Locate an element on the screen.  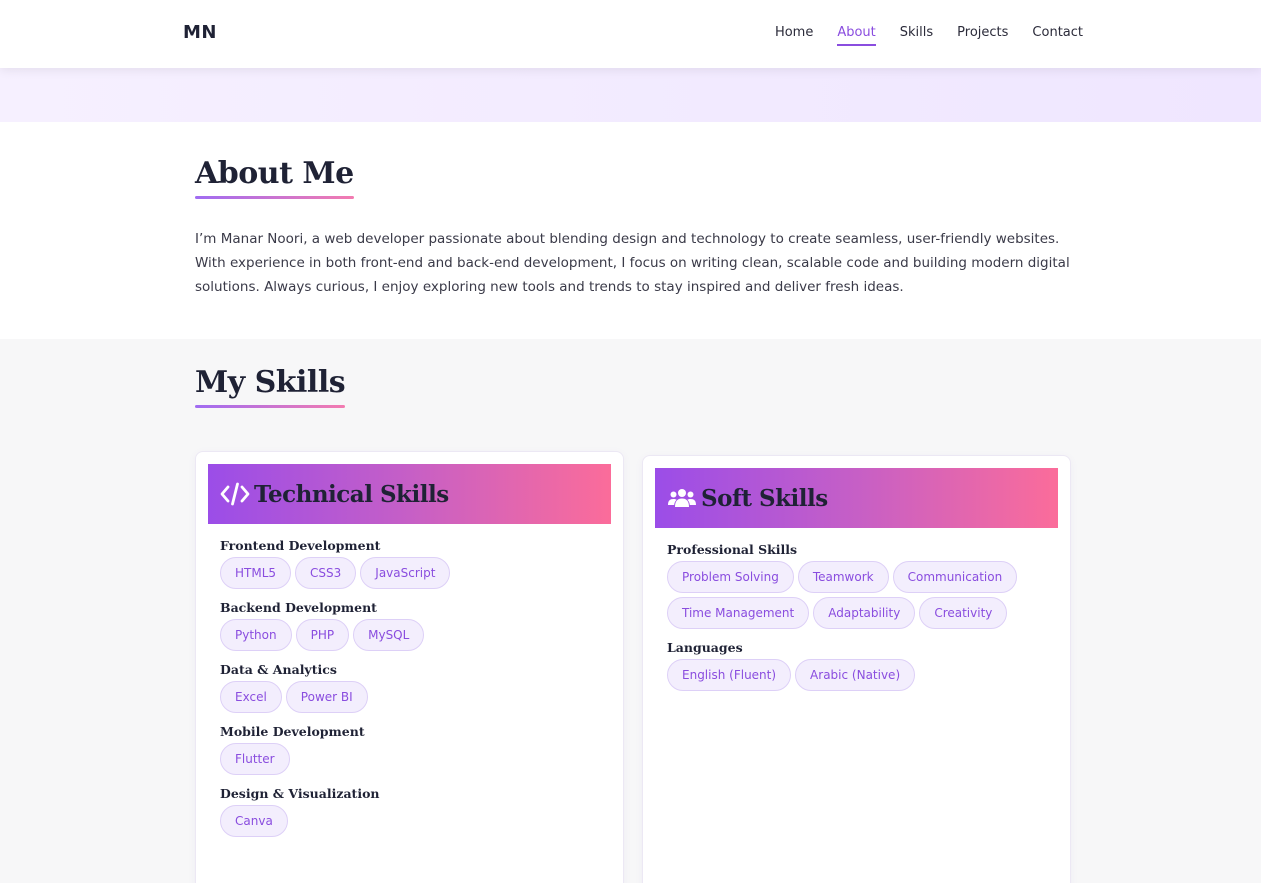
nav-links: Home About Skills Projects Contact is located at coordinates (917, 35).